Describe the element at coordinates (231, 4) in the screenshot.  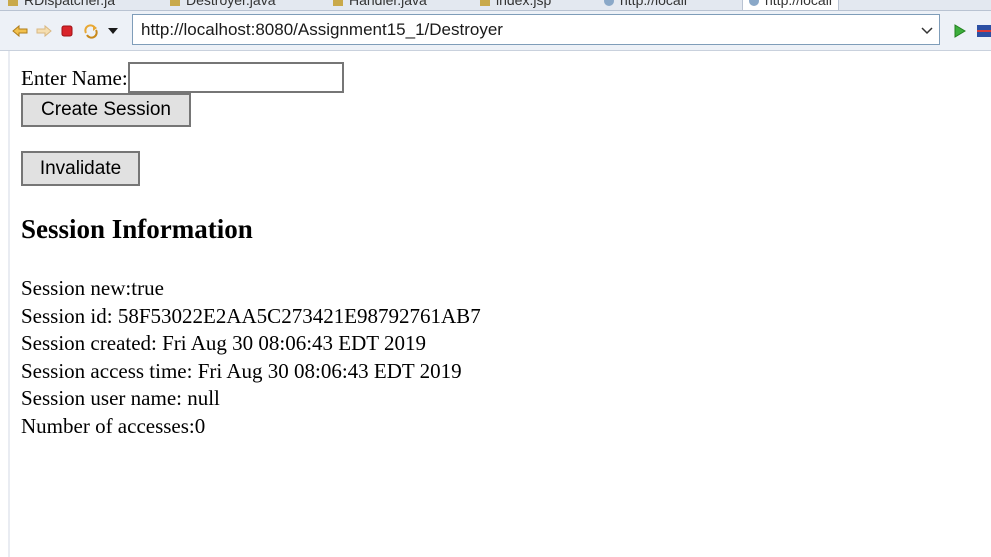
I see `tab-label: Destroyer.java` at that location.